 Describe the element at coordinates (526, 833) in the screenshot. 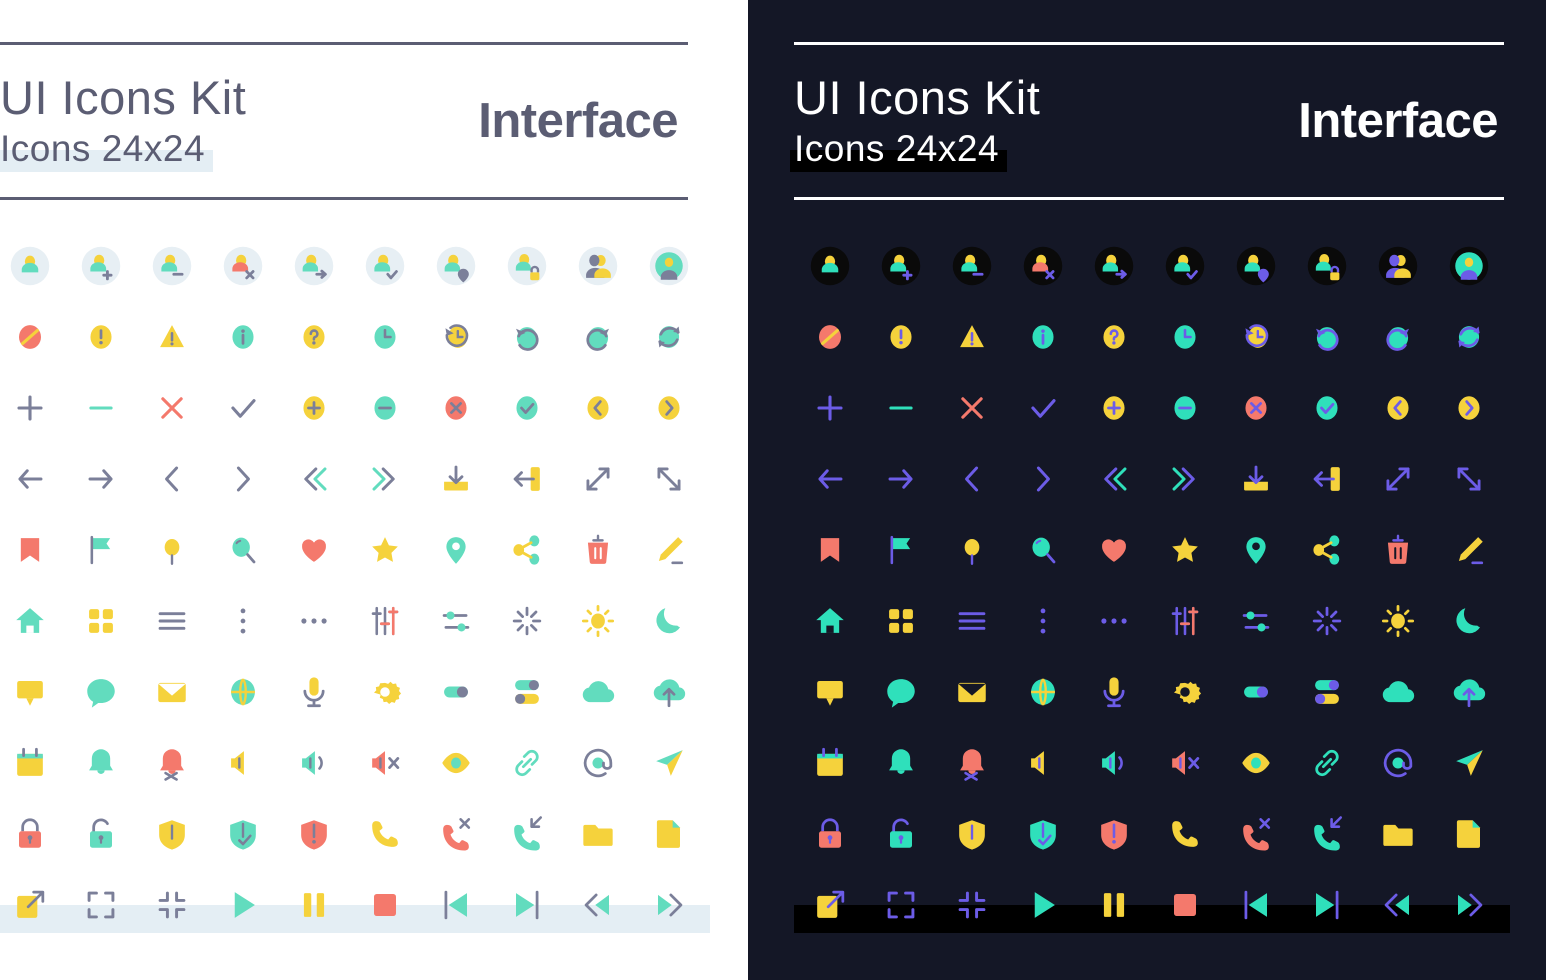

I see `phone-incoming-icon` at that location.